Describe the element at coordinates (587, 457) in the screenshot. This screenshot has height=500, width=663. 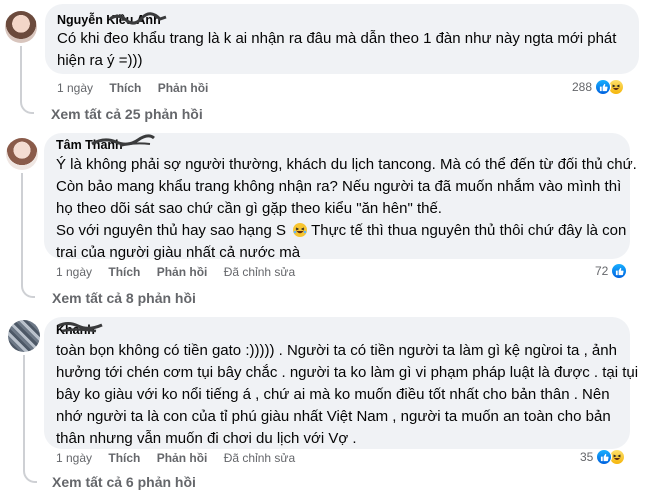
I see `reaction-count: 35` at that location.